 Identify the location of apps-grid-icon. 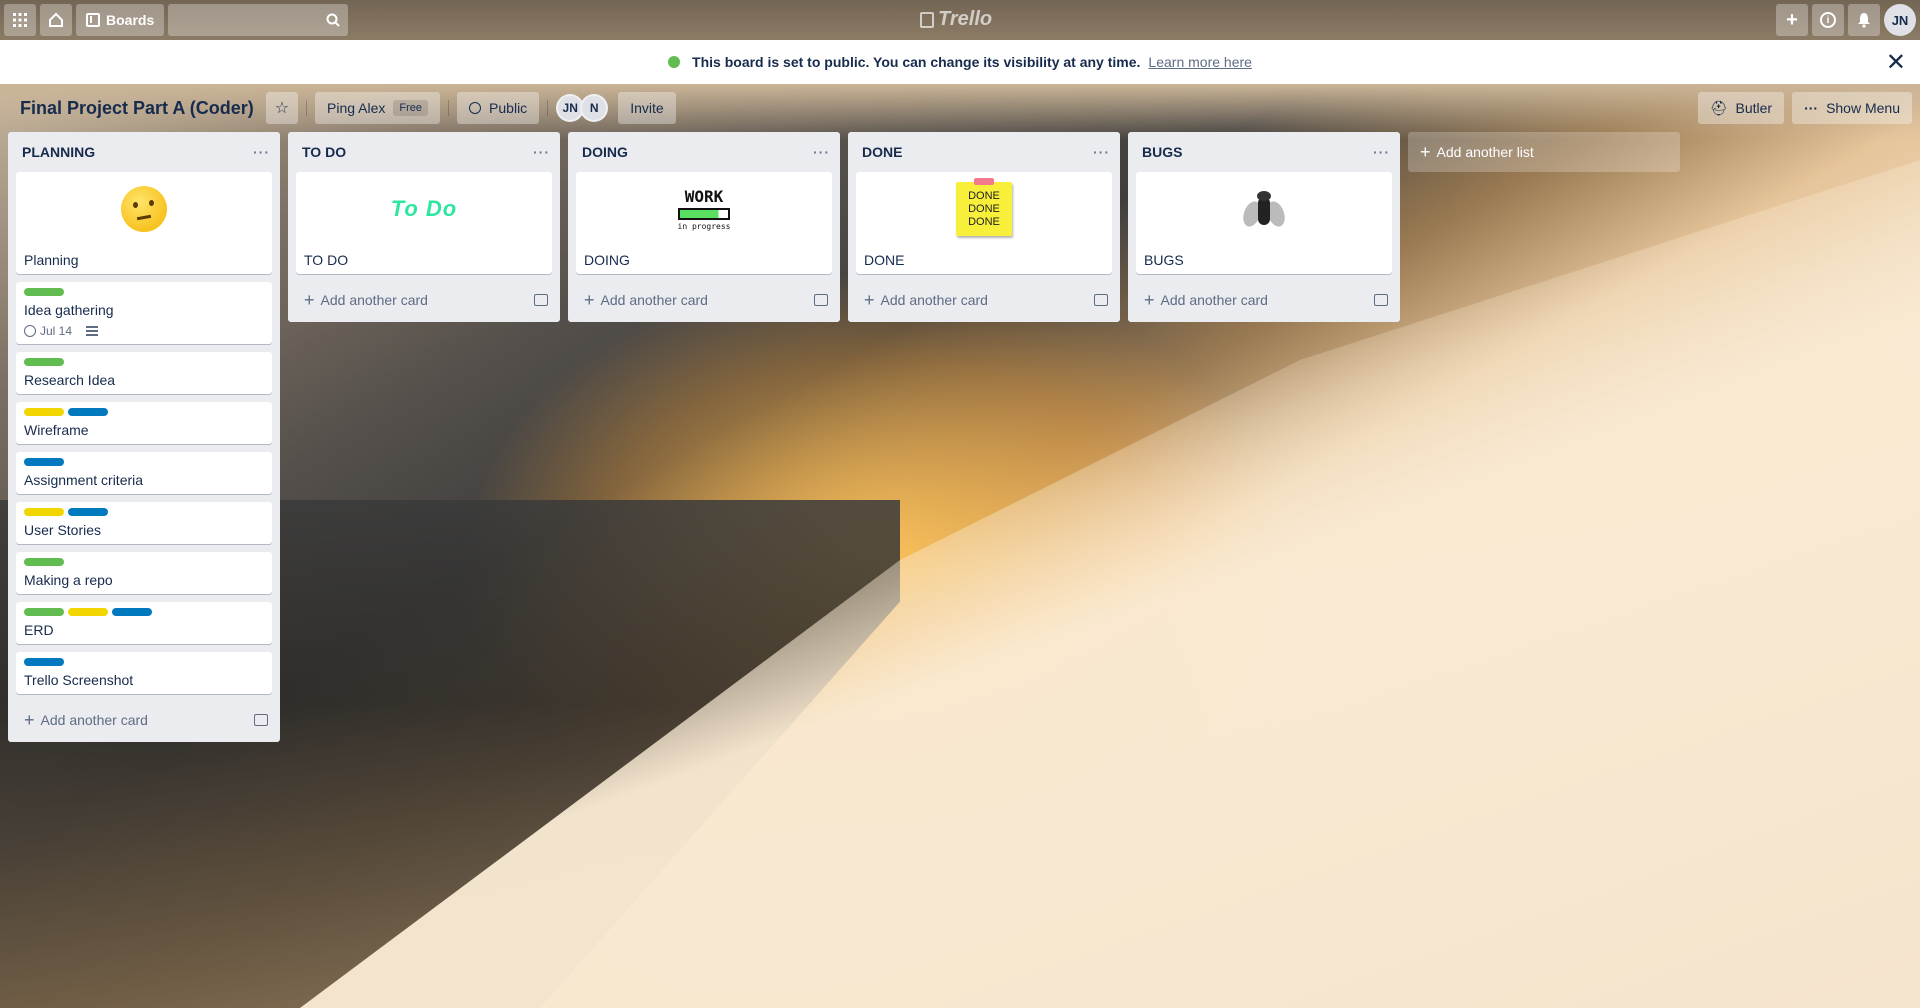
(20, 20).